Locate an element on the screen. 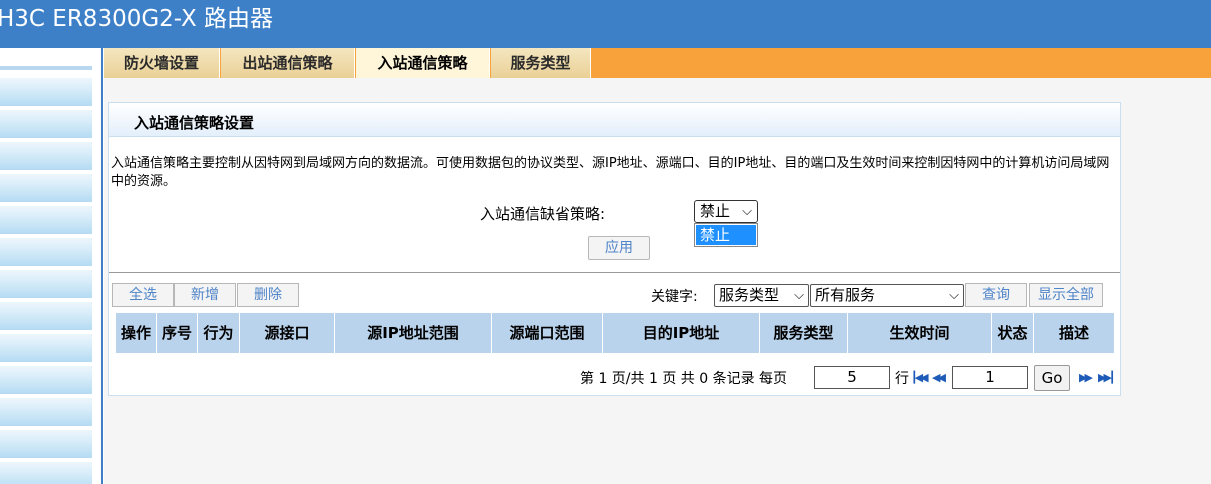  col-header-service-type: 服务类型 is located at coordinates (804, 333).